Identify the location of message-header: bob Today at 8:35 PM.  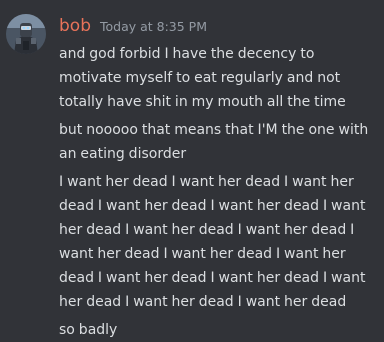
(133, 27).